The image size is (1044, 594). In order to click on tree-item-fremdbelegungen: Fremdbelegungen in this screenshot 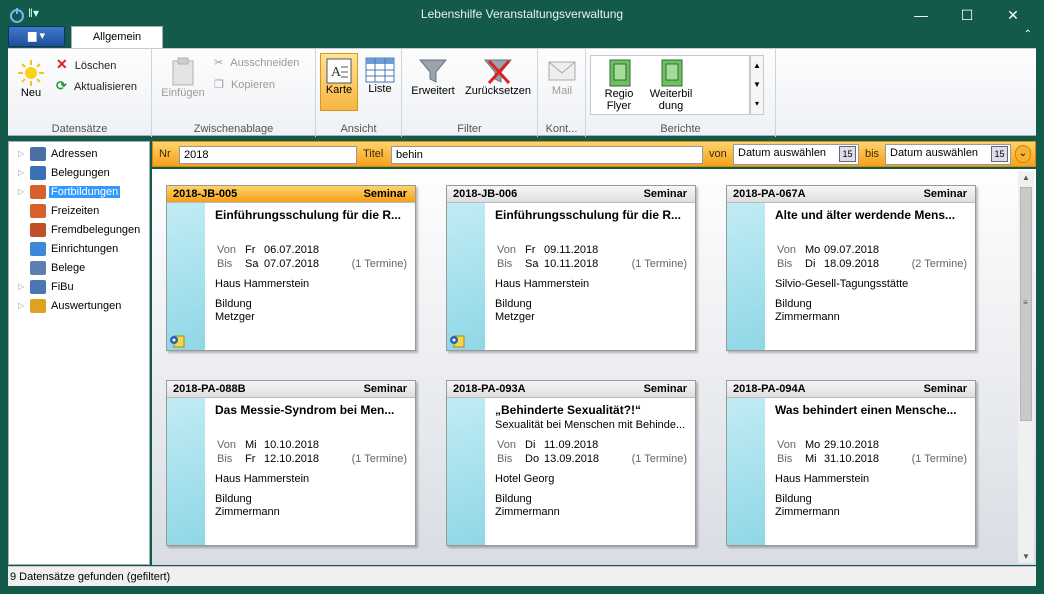, I will do `click(79, 230)`.